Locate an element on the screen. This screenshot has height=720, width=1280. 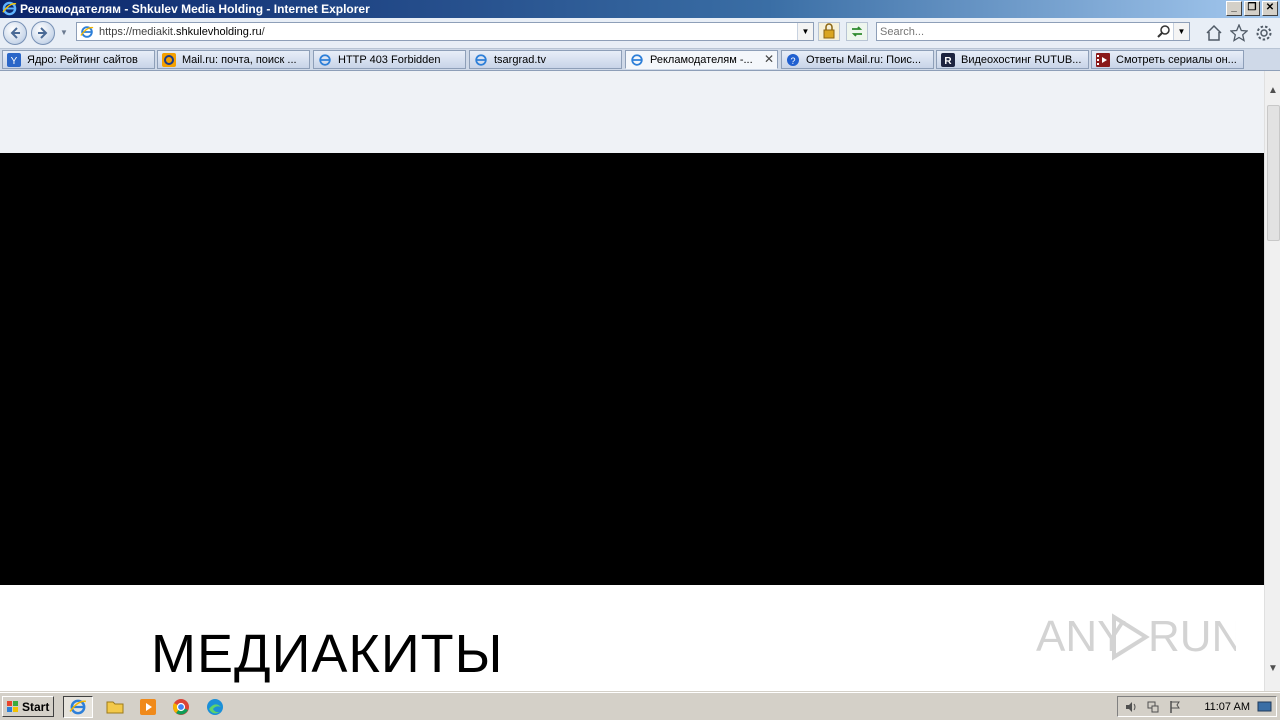
network-icon is located at coordinates (1153, 707).